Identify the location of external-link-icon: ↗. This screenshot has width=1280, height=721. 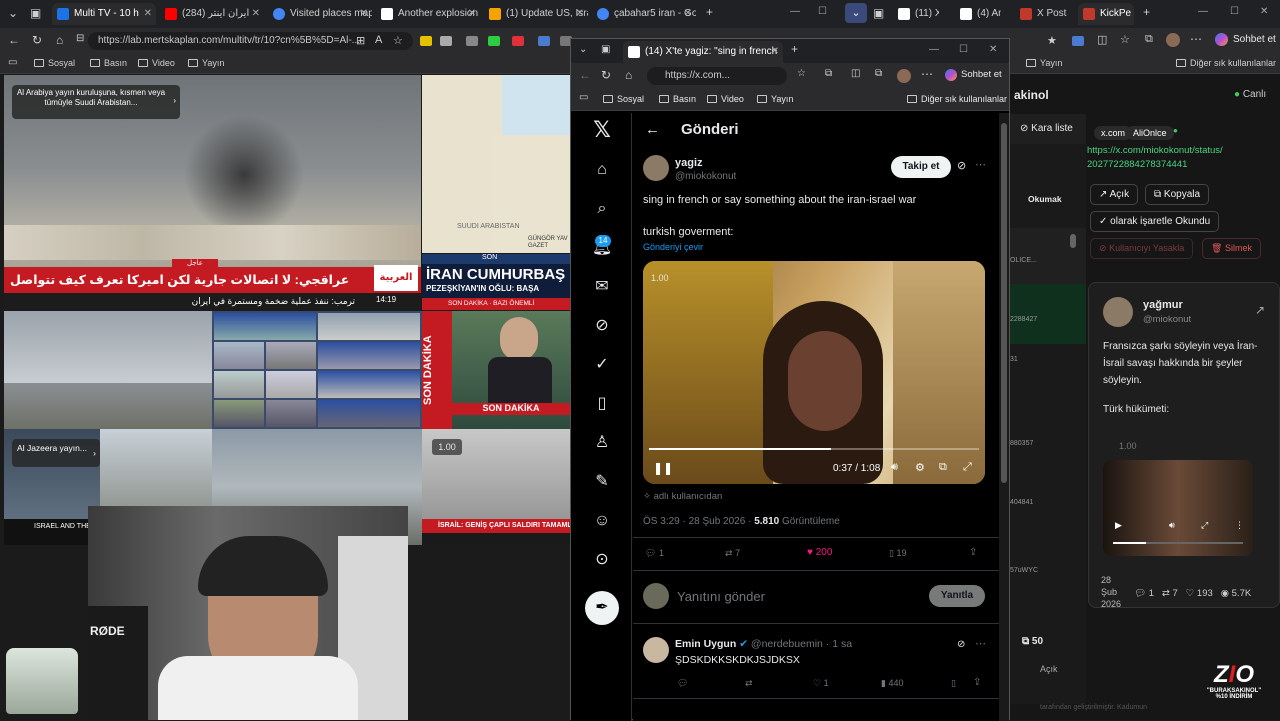
(1260, 310).